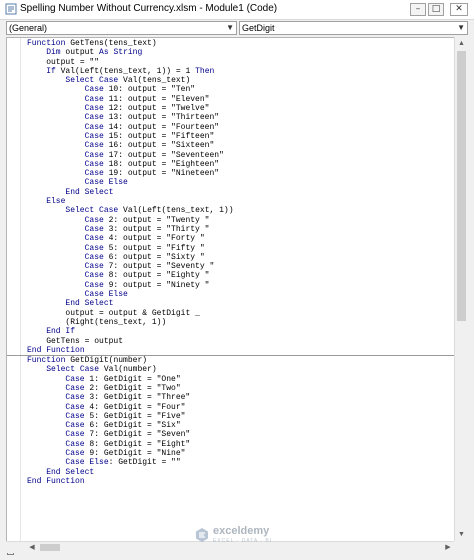 Image resolution: width=474 pixels, height=560 pixels. Describe the element at coordinates (149, 211) in the screenshot. I see `code-line: Select Case Val(Left(tens_text, 1))` at that location.